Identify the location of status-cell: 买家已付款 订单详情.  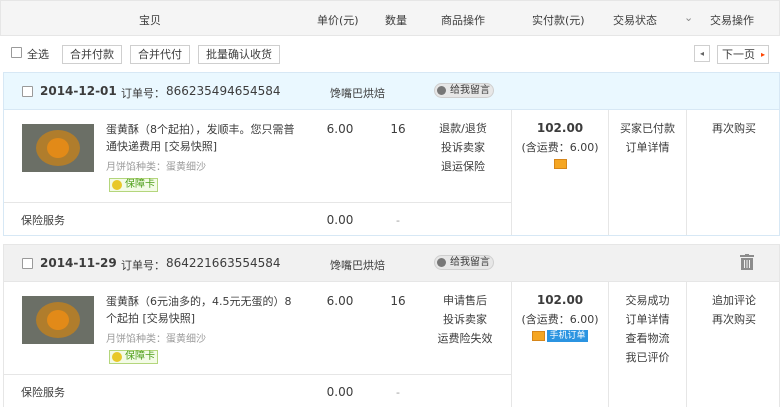
(647, 138).